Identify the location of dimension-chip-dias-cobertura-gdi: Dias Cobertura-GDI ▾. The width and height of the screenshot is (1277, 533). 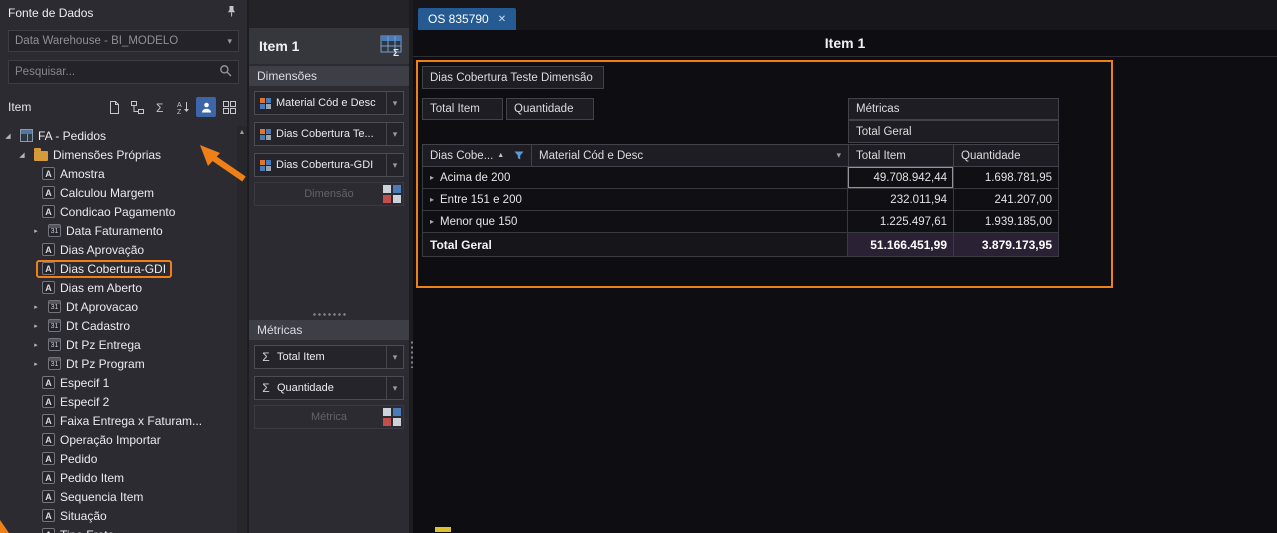
(329, 165).